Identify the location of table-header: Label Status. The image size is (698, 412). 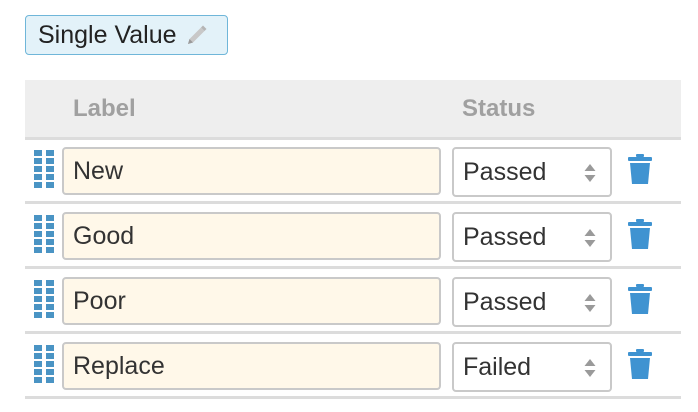
(353, 110).